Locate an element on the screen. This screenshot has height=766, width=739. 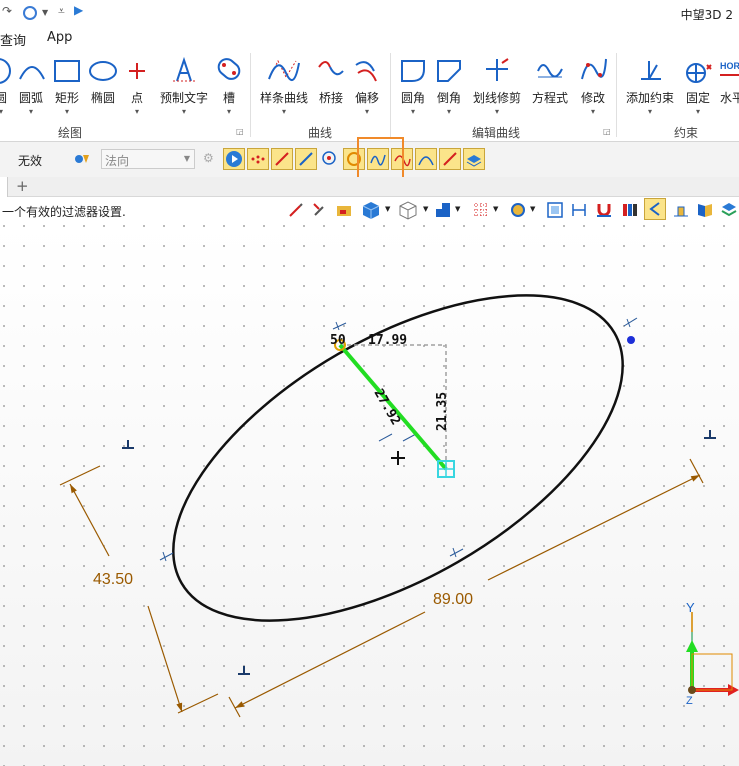
horizontal-button: HOR 水平 is located at coordinates (728, 88).